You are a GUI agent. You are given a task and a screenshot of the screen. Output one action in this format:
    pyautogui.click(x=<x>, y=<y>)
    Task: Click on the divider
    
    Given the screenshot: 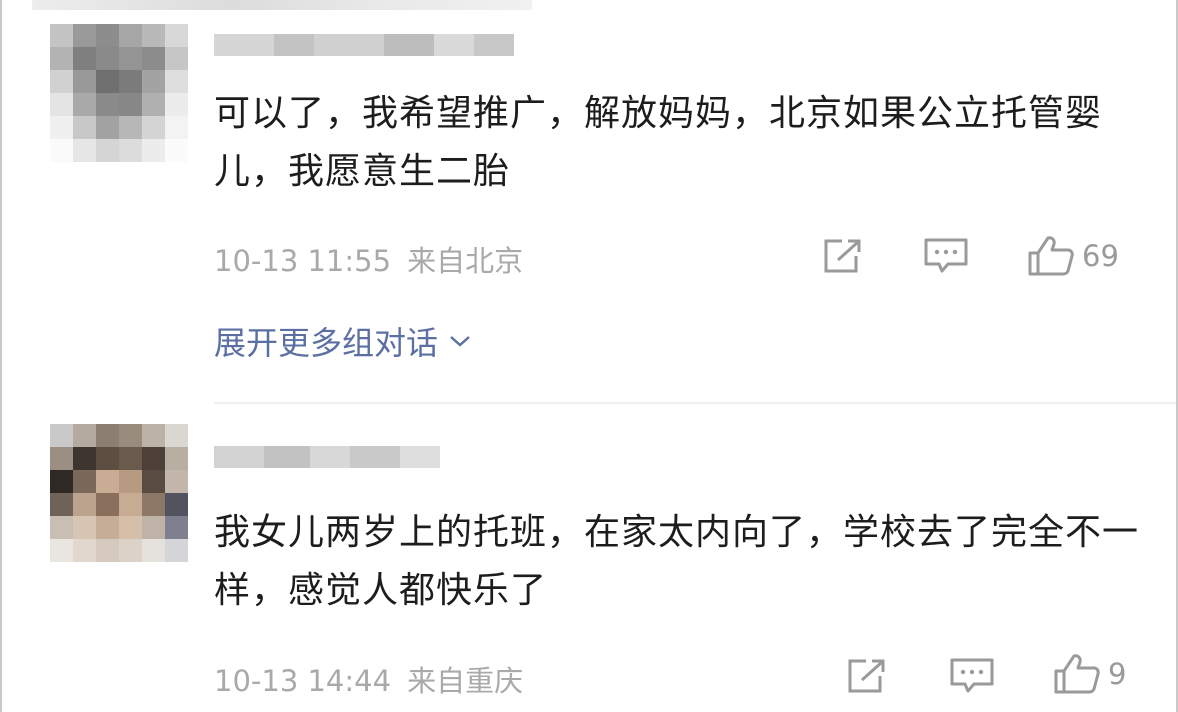 What is the action you would take?
    pyautogui.click(x=695, y=403)
    